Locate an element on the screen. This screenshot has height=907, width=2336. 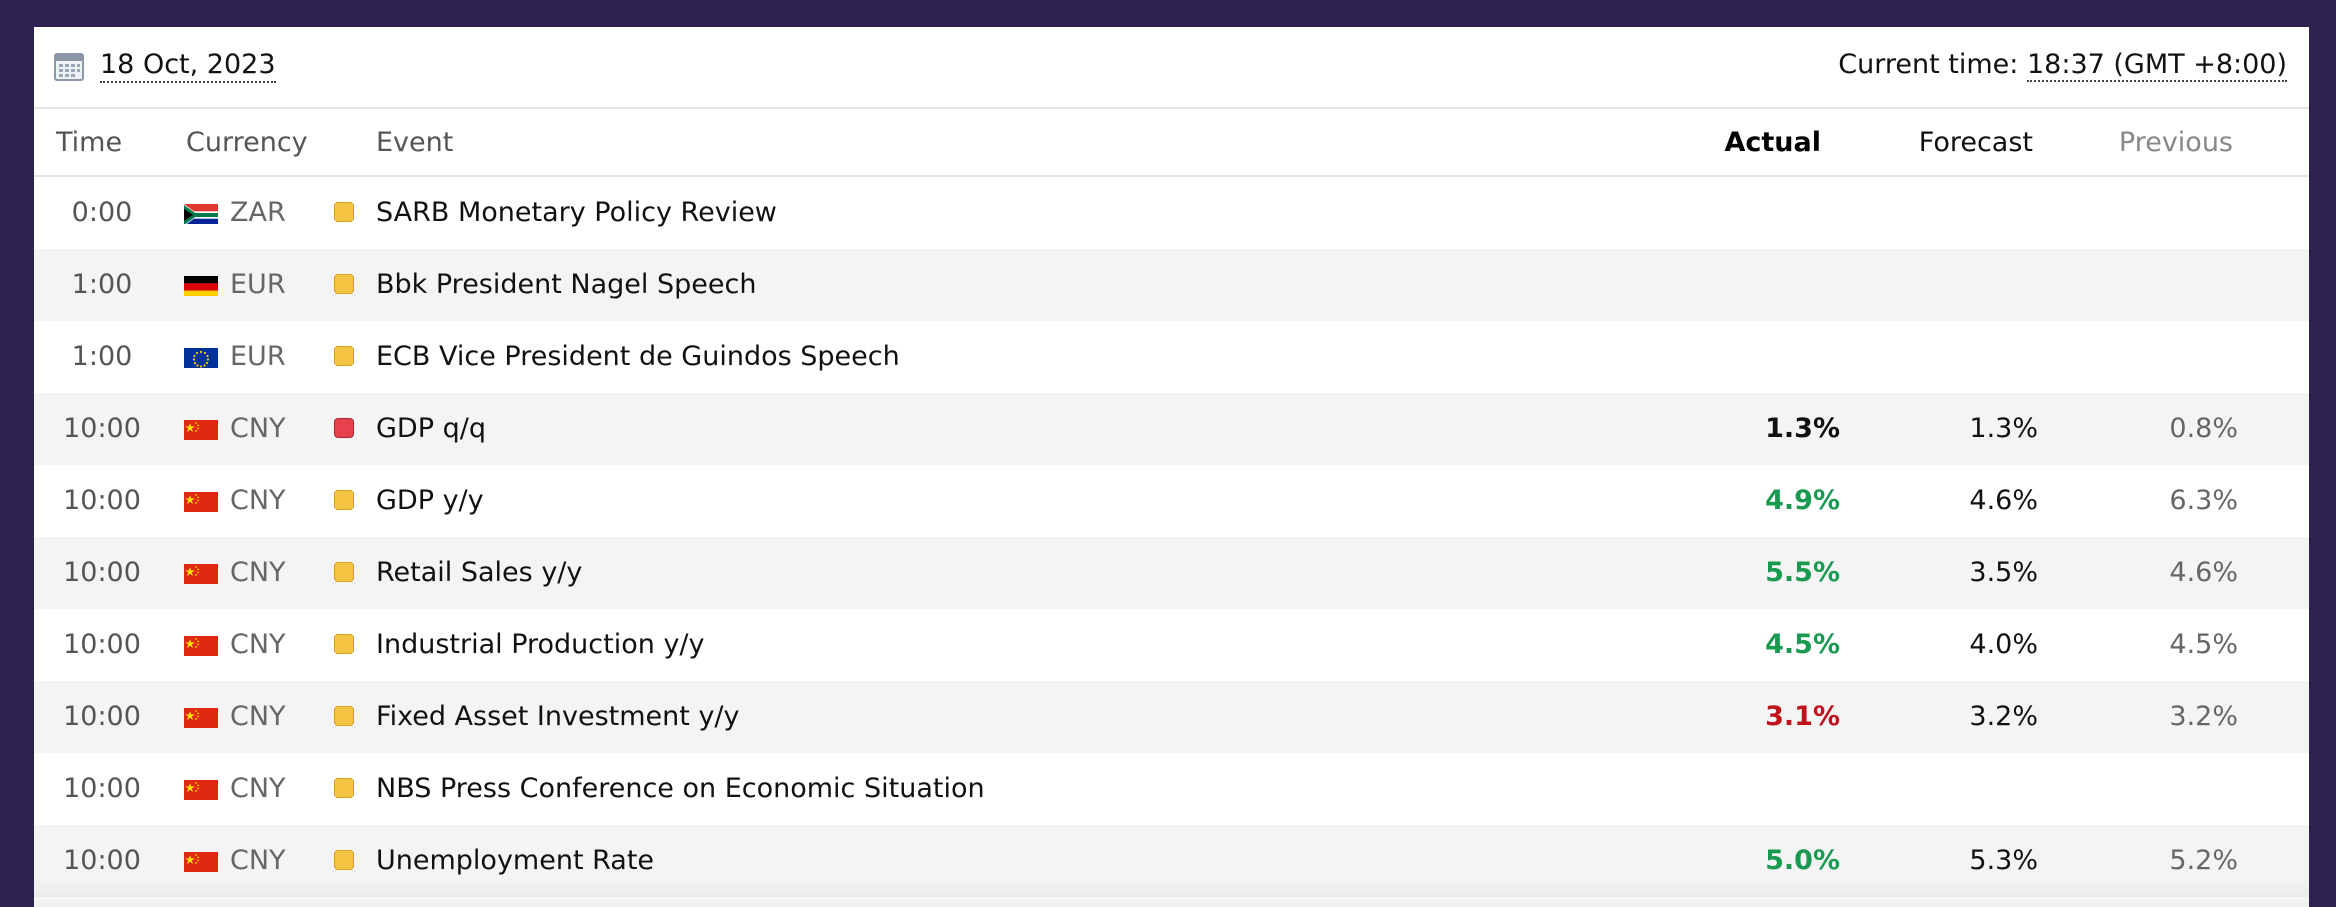
column-header-currency: Currency is located at coordinates (247, 142).